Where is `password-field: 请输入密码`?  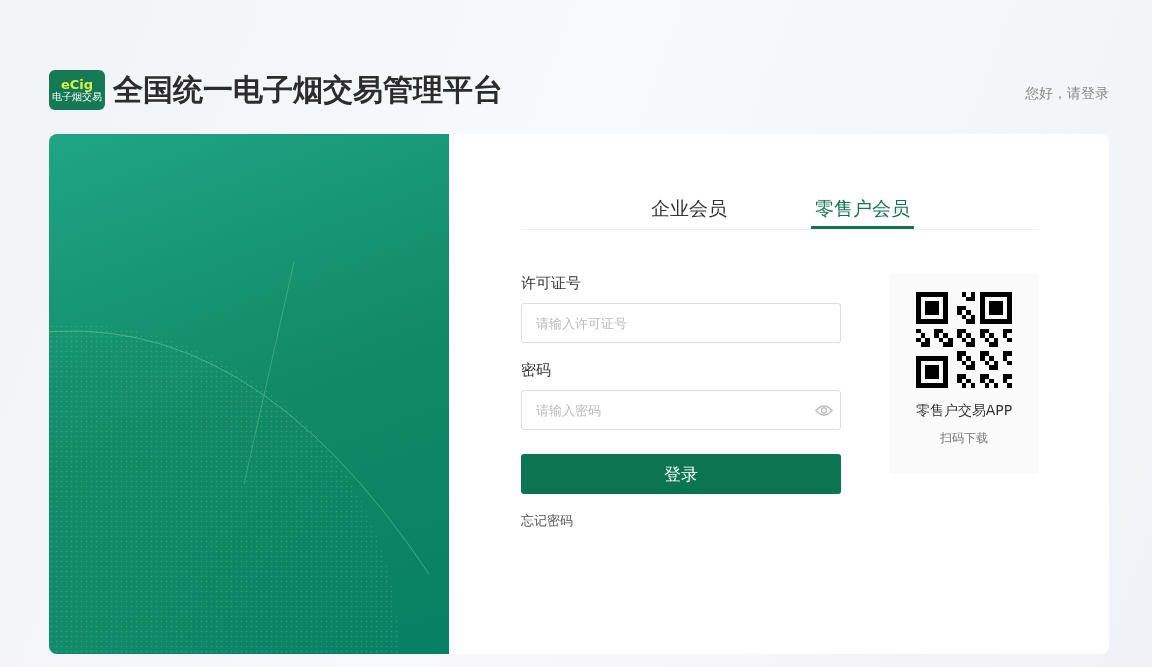
password-field: 请输入密码 is located at coordinates (681, 410).